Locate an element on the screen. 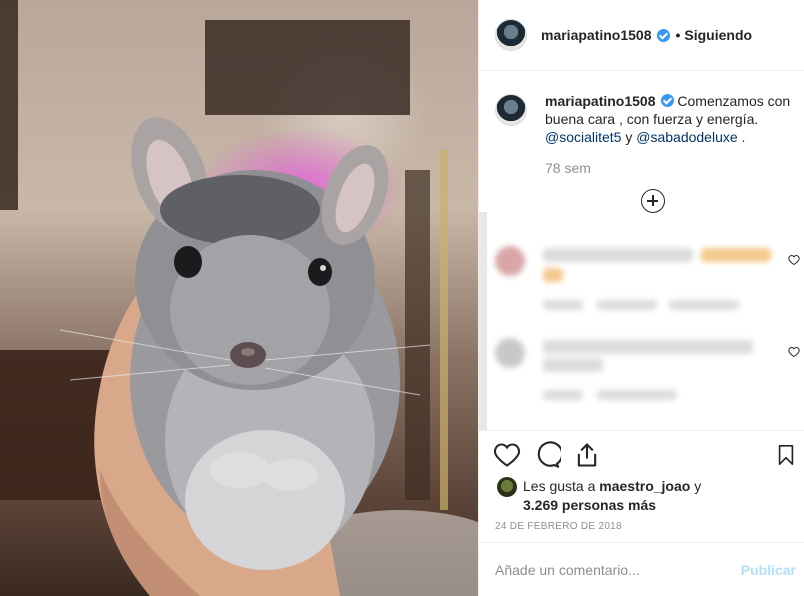  action-icons-row is located at coordinates (643, 456).